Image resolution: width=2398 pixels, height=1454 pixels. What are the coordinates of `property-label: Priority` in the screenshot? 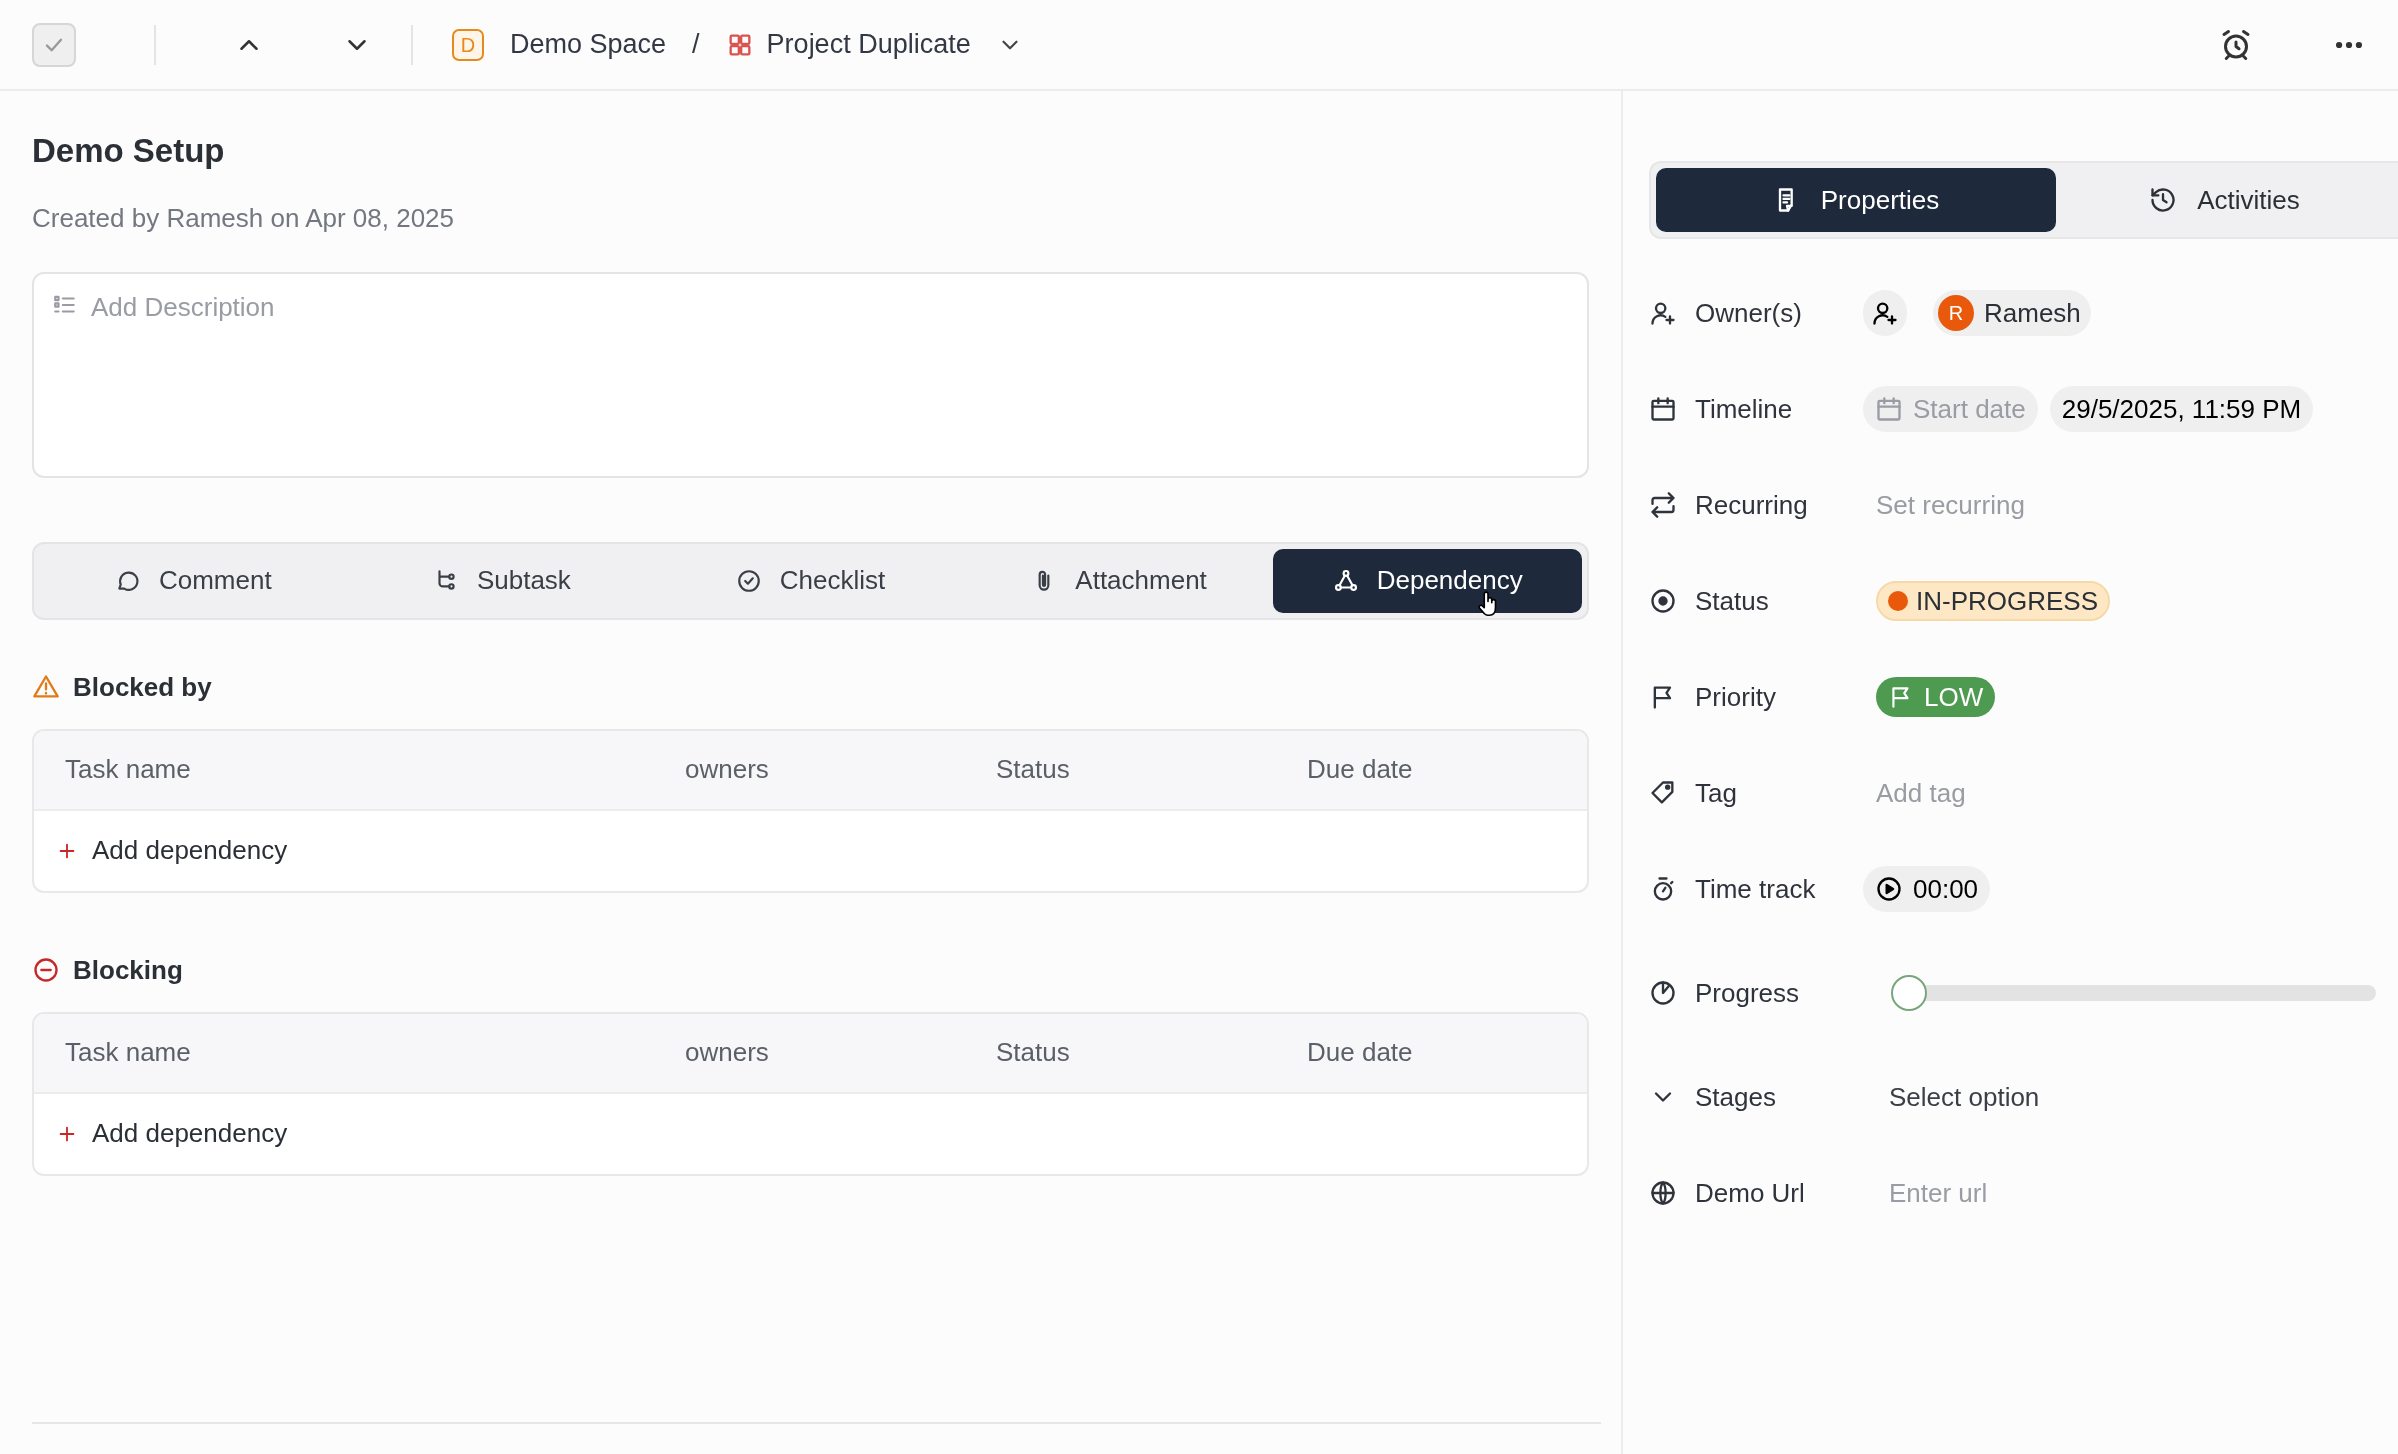 It's located at (1735, 697).